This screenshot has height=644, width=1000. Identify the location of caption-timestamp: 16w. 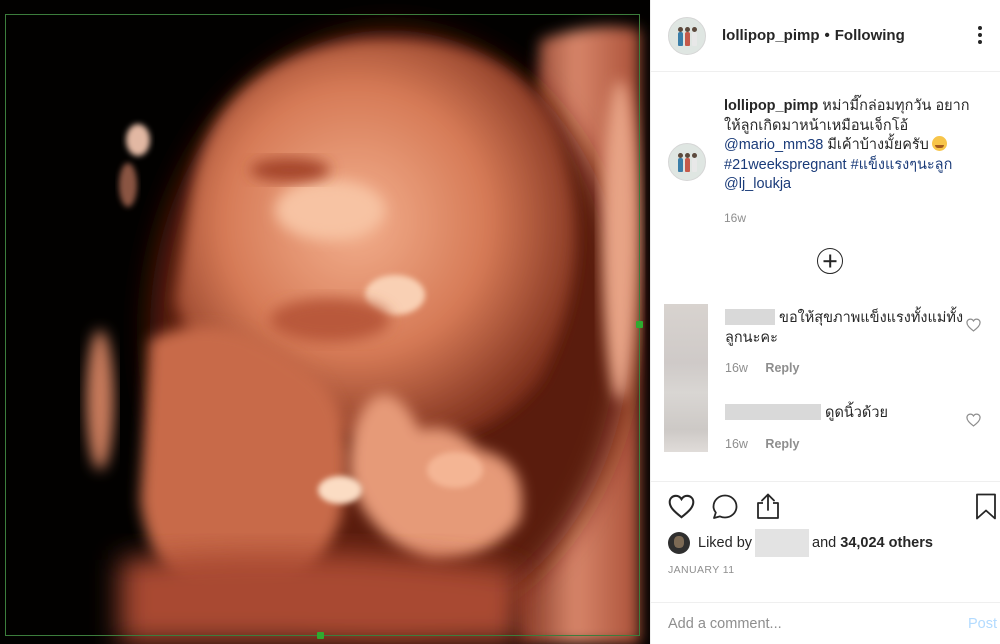
(849, 219).